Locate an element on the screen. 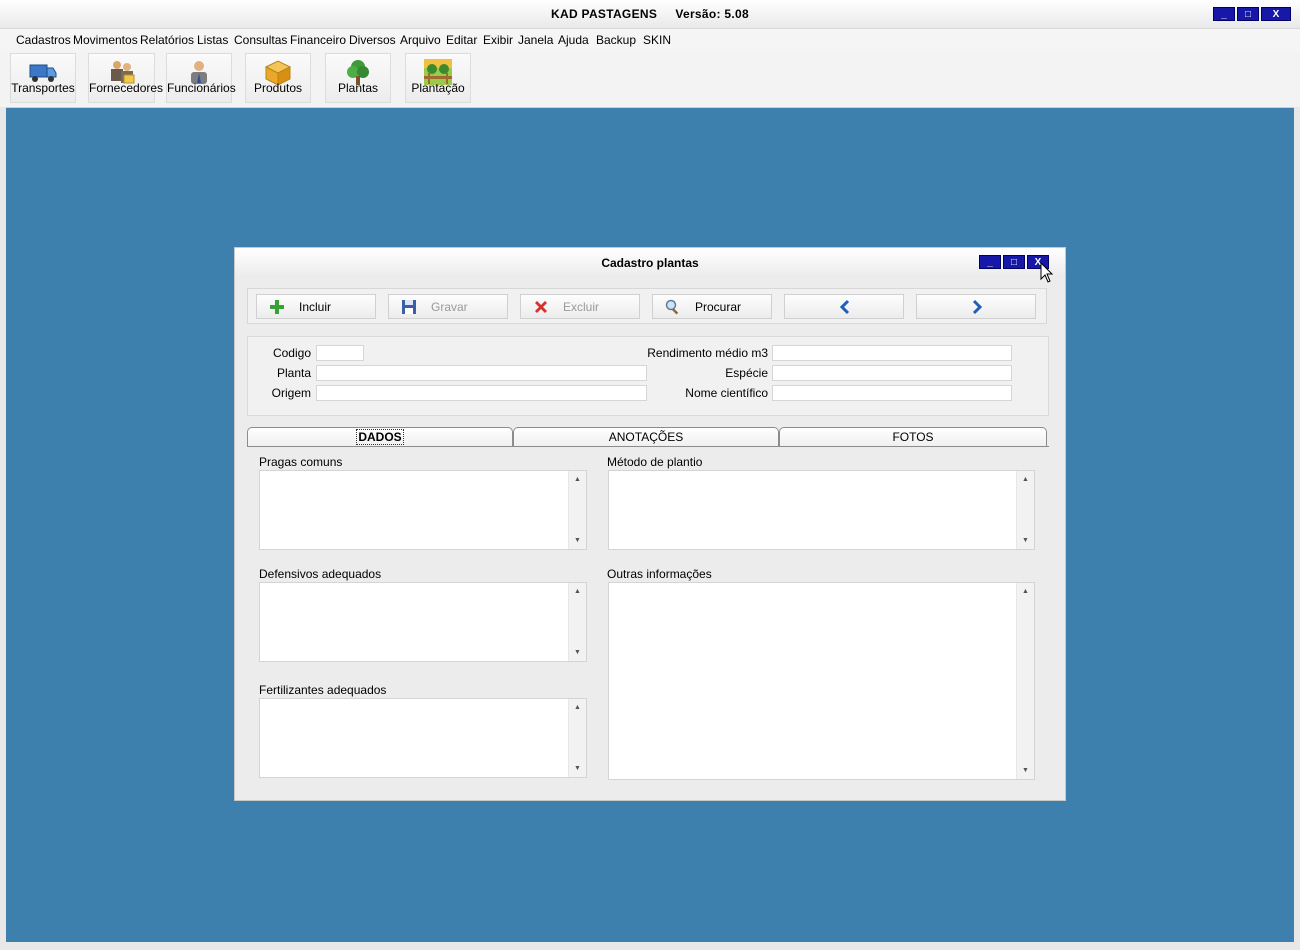 The image size is (1300, 950). codigo-label: Codigo is located at coordinates (291, 353).